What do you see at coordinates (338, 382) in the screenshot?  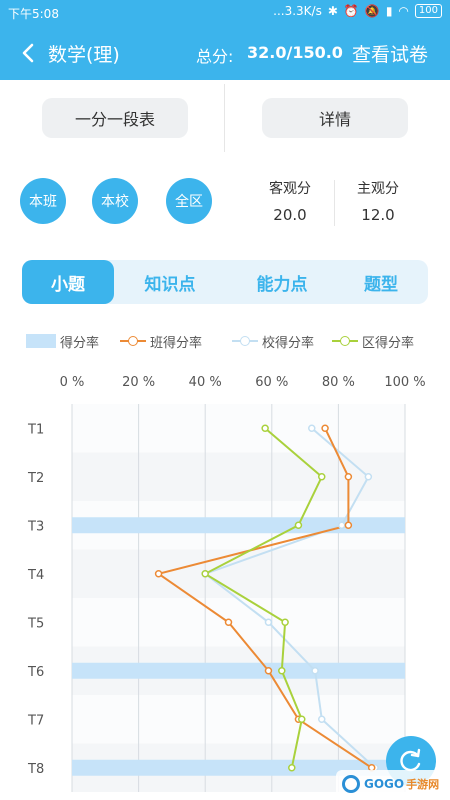 I see `x-tick-label: 80 %` at bounding box center [338, 382].